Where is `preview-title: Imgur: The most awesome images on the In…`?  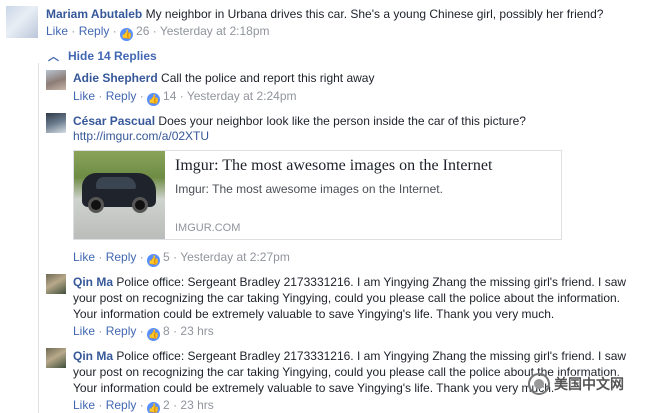 preview-title: Imgur: The most awesome images on the In… is located at coordinates (333, 166).